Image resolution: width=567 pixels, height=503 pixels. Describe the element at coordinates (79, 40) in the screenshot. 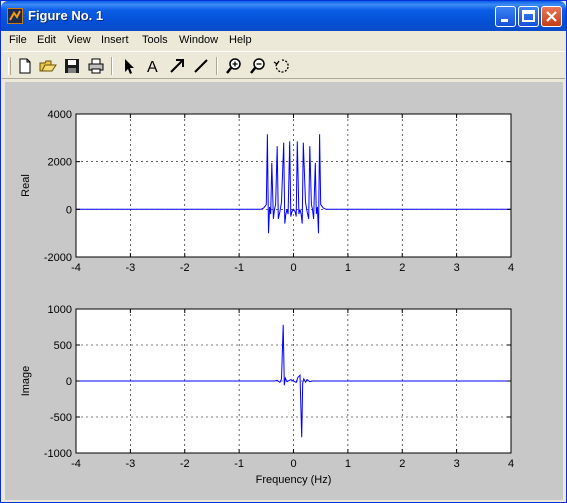

I see `menu-view: View` at that location.